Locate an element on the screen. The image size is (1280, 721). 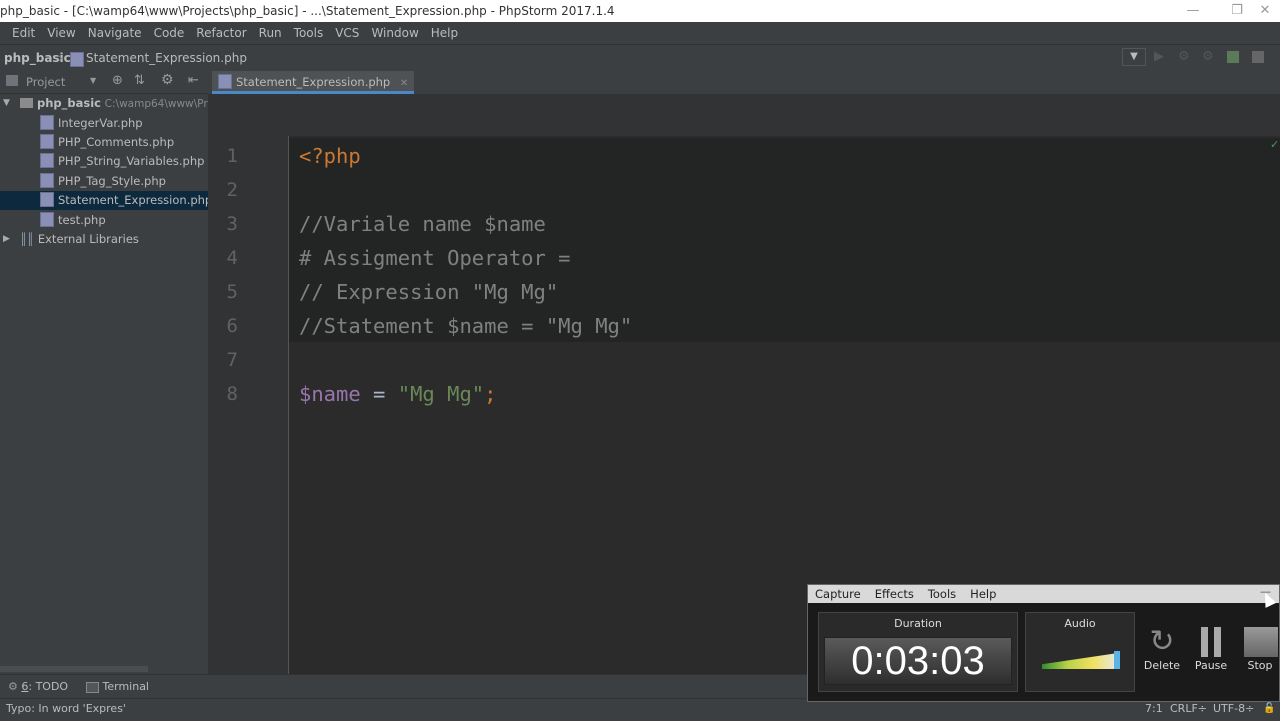
nav-file: Statement_Expression.php is located at coordinates (166, 58).